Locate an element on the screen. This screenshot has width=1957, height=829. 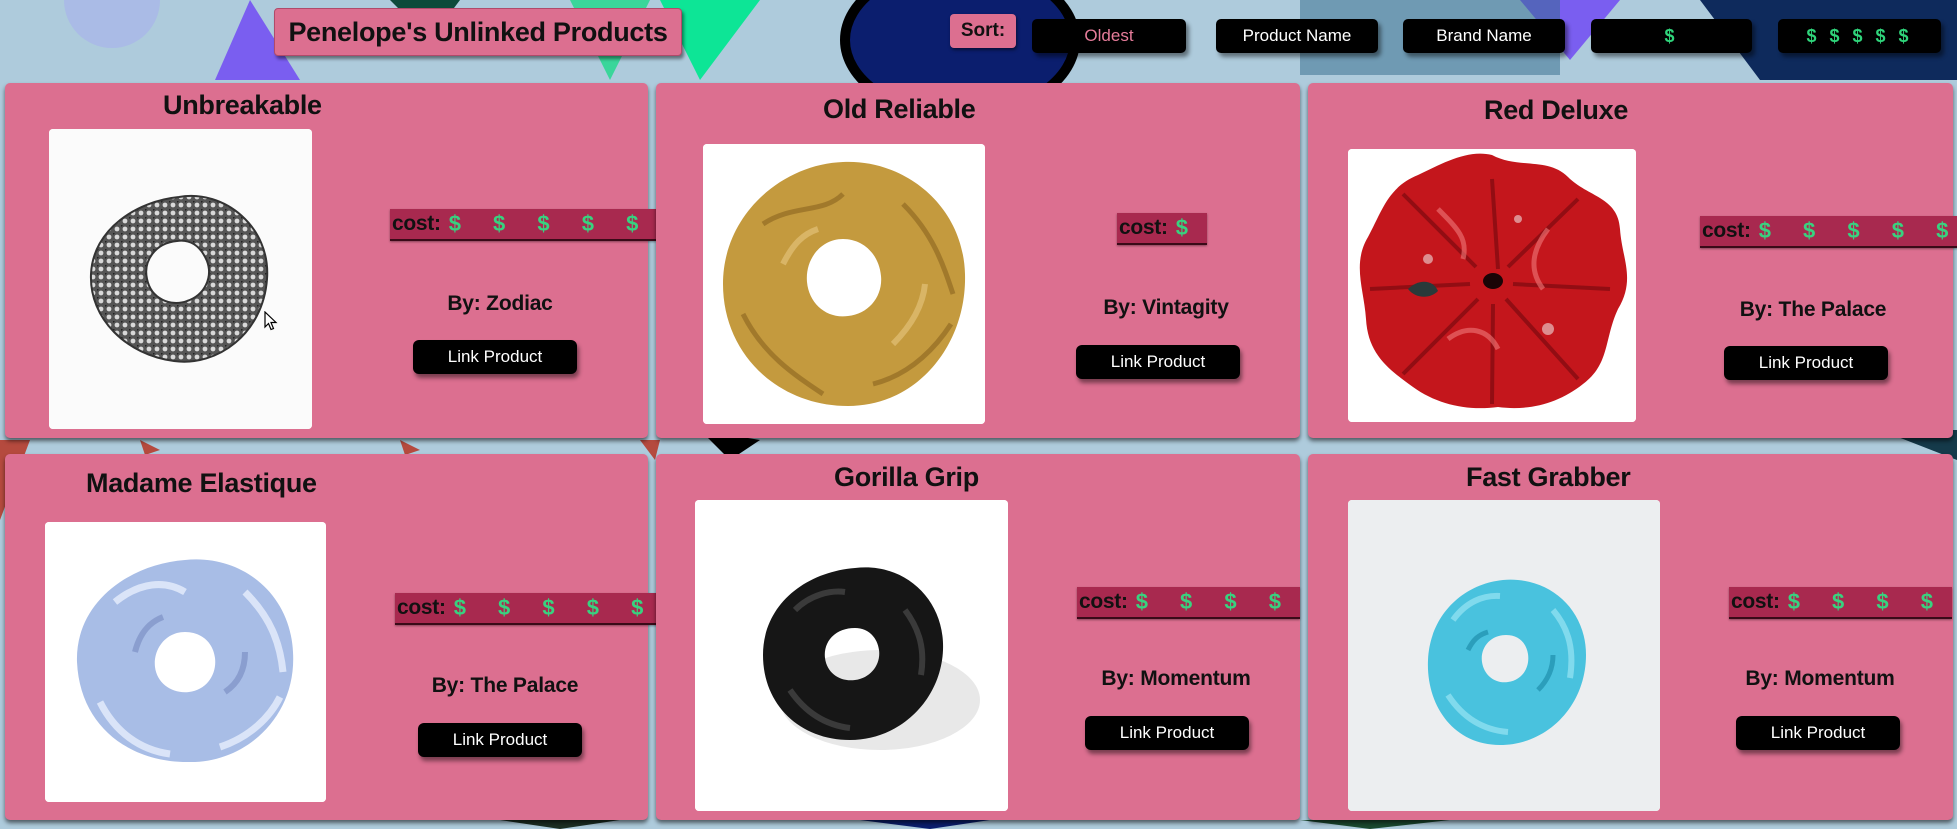
cost-dollars: $ is located at coordinates (1188, 227).